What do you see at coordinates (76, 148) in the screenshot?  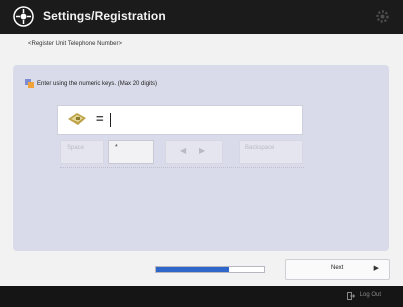 I see `space-button-label: Space` at bounding box center [76, 148].